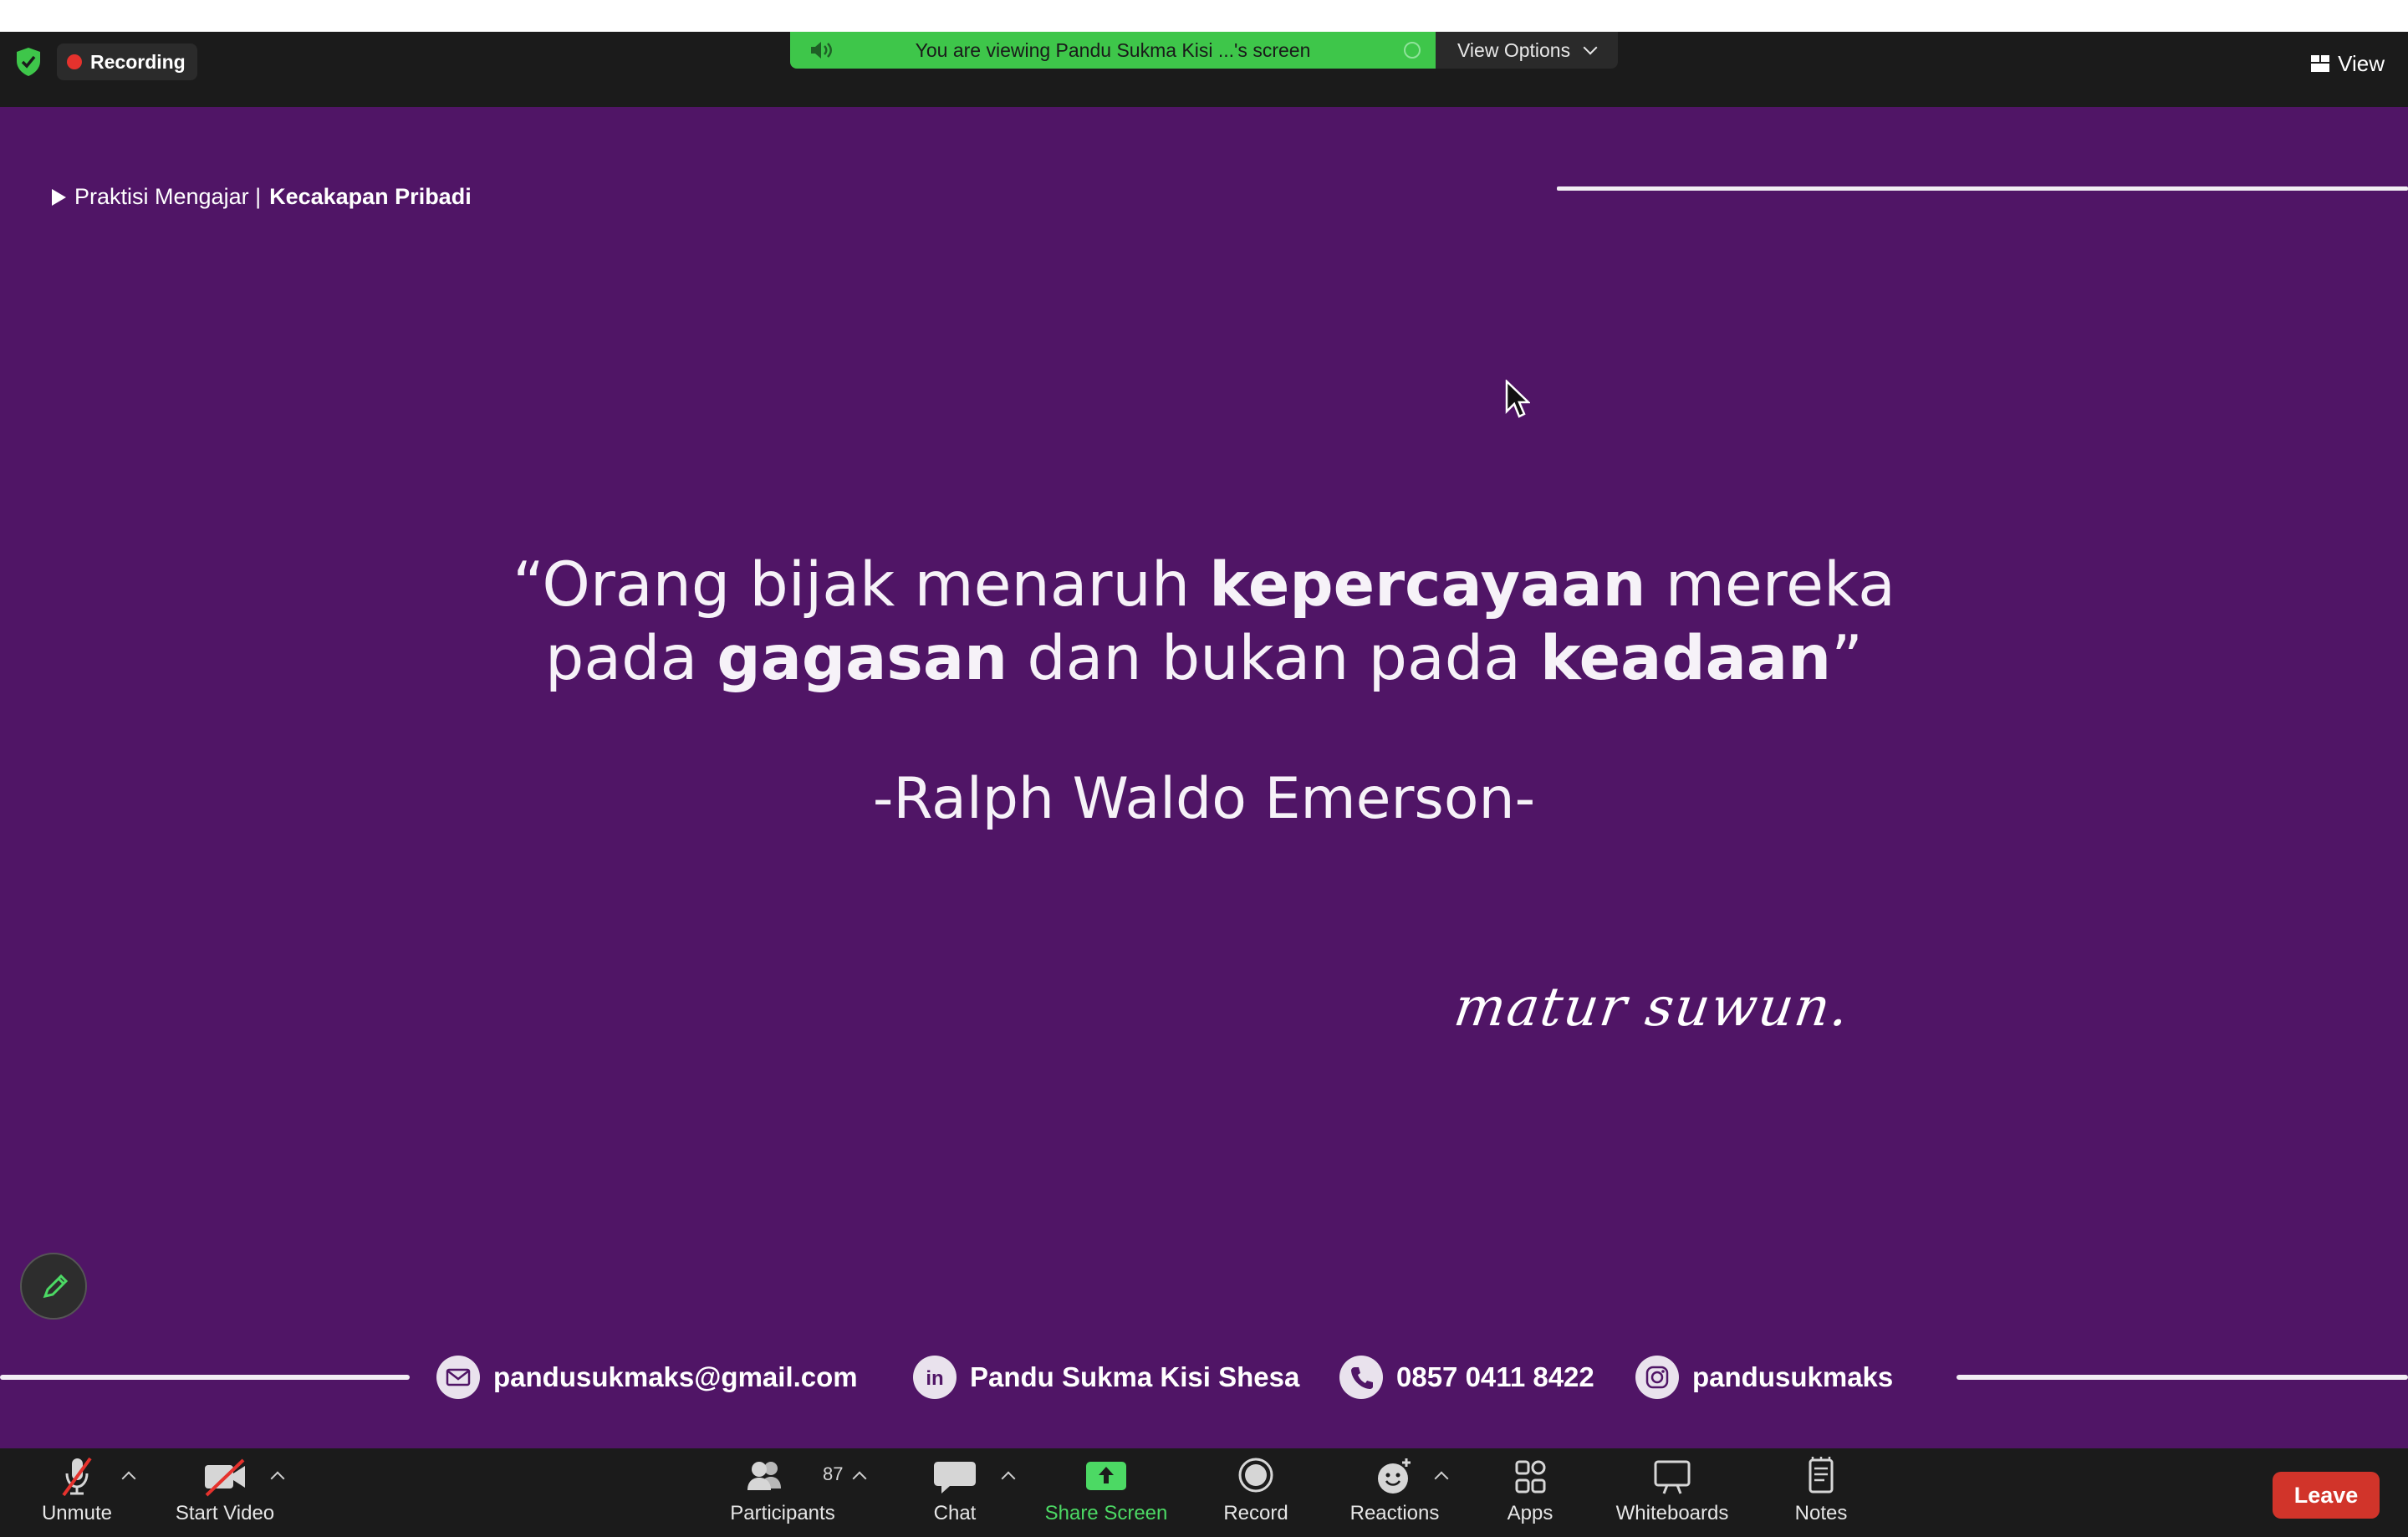 This screenshot has width=2408, height=1537. Describe the element at coordinates (2327, 1495) in the screenshot. I see `leave-button: Leave` at that location.